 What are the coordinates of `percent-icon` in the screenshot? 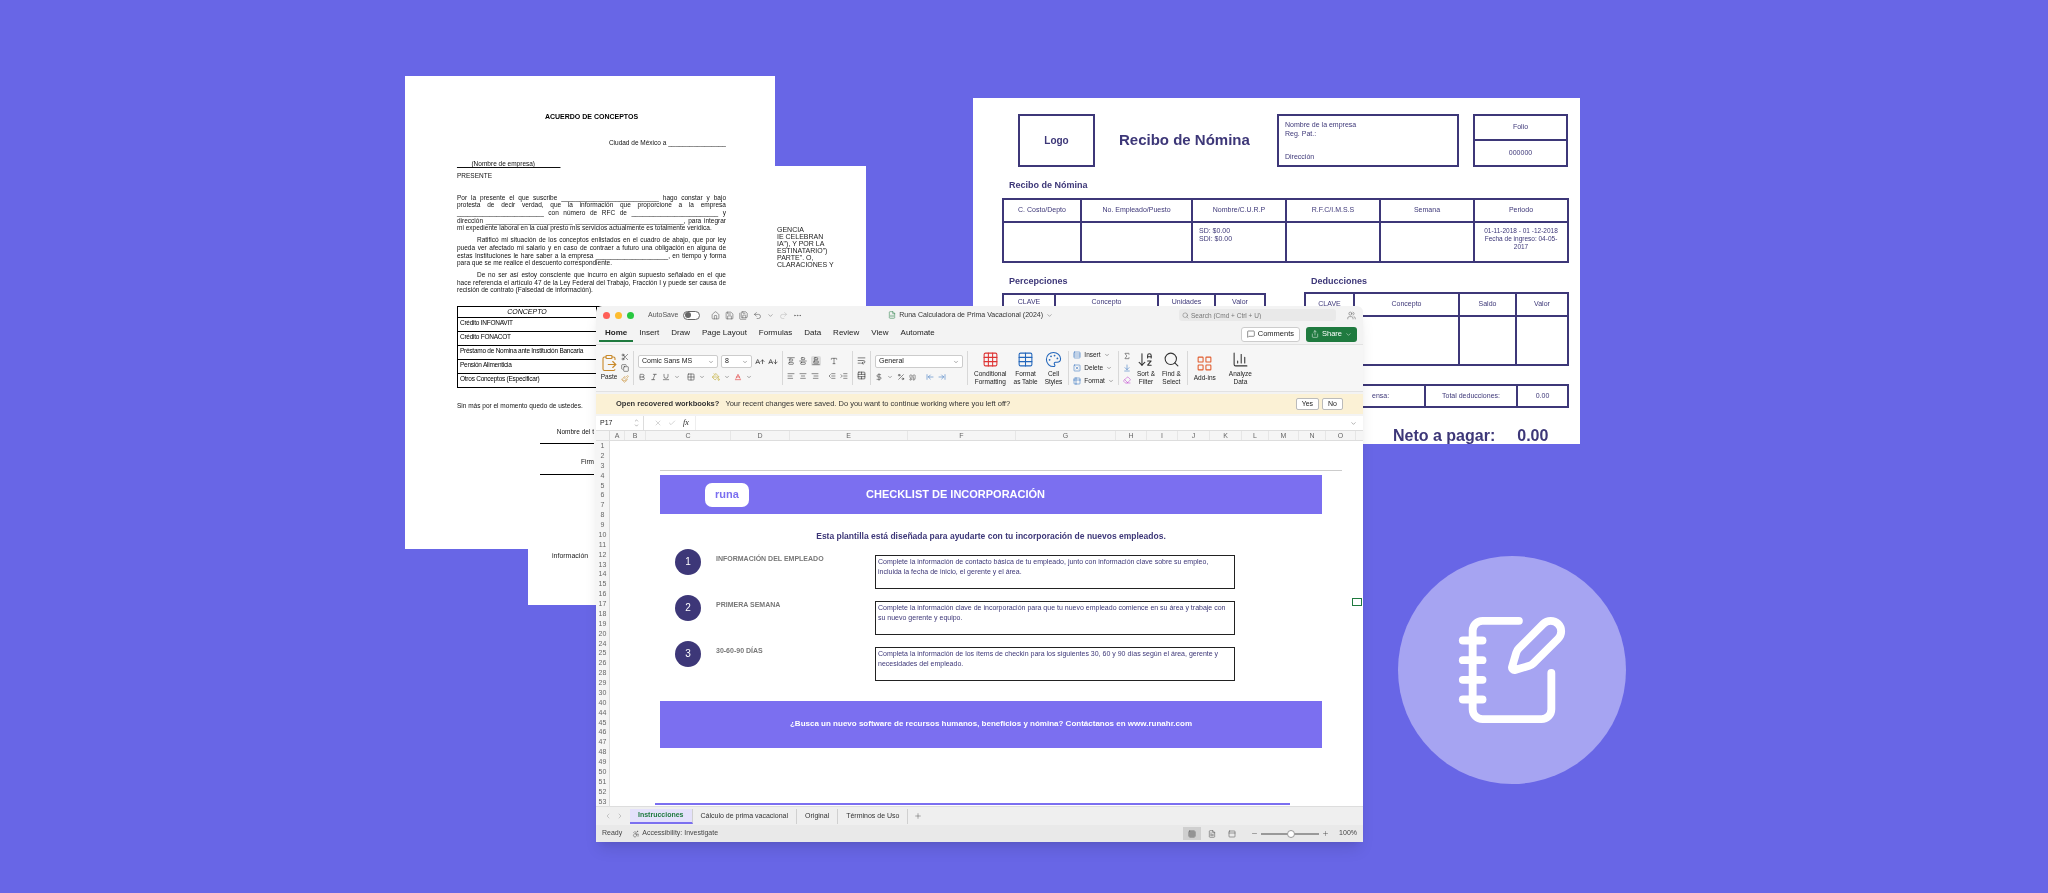 It's located at (901, 377).